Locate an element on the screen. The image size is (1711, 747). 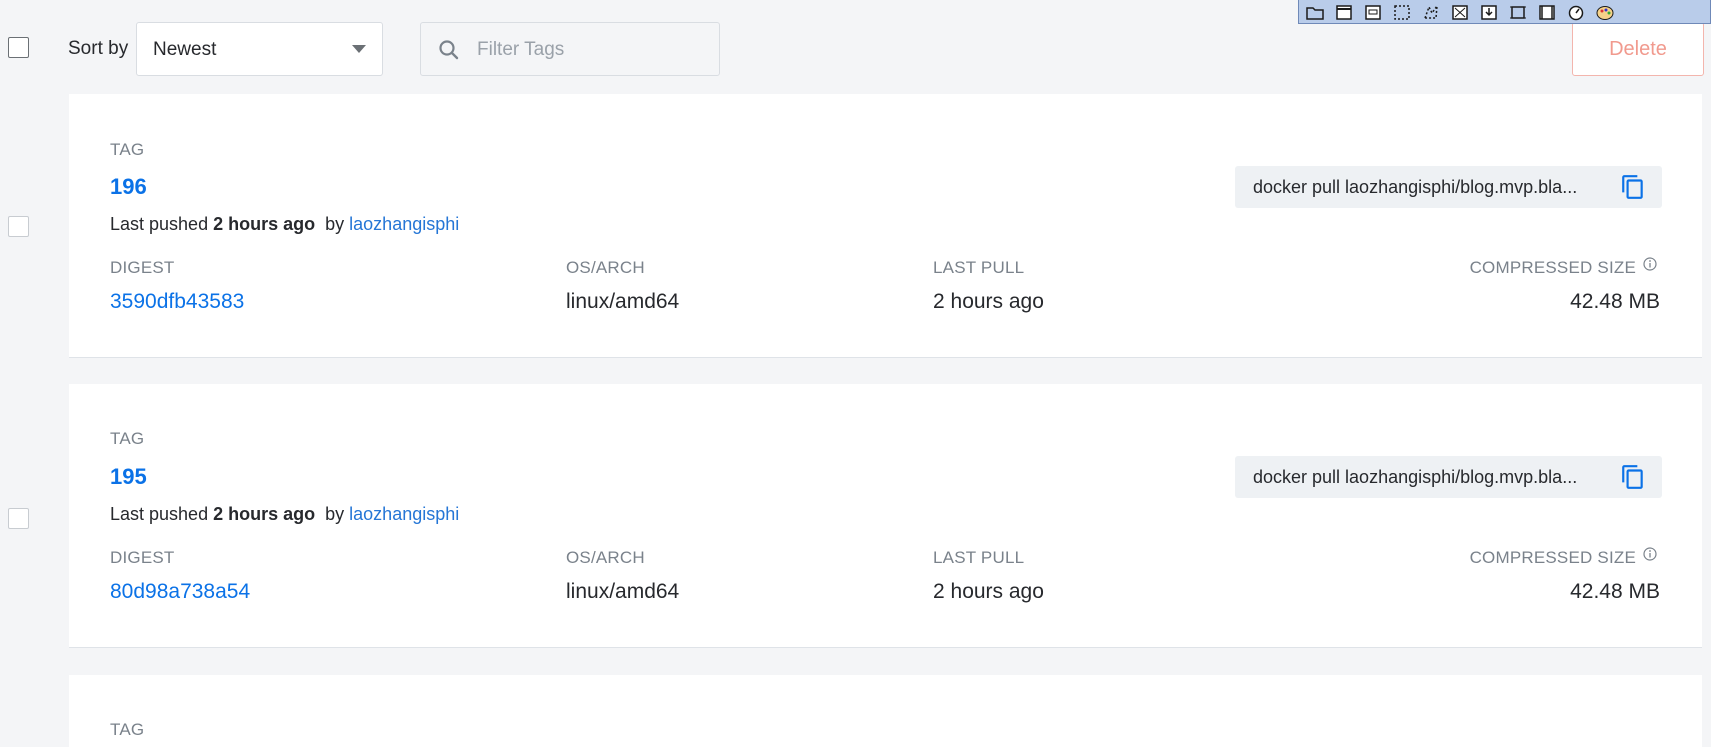
search-icon is located at coordinates (449, 50).